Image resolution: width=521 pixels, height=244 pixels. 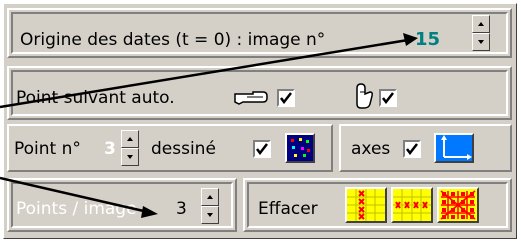 I want to click on point-number: 3, so click(x=110, y=149).